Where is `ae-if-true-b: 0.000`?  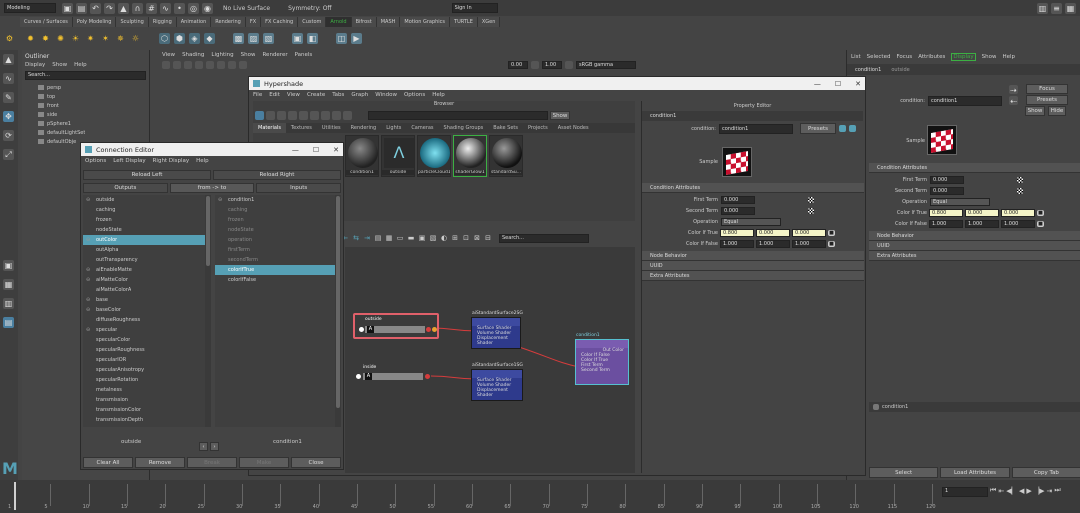
ae-if-true-b: 0.000 is located at coordinates (1018, 212).